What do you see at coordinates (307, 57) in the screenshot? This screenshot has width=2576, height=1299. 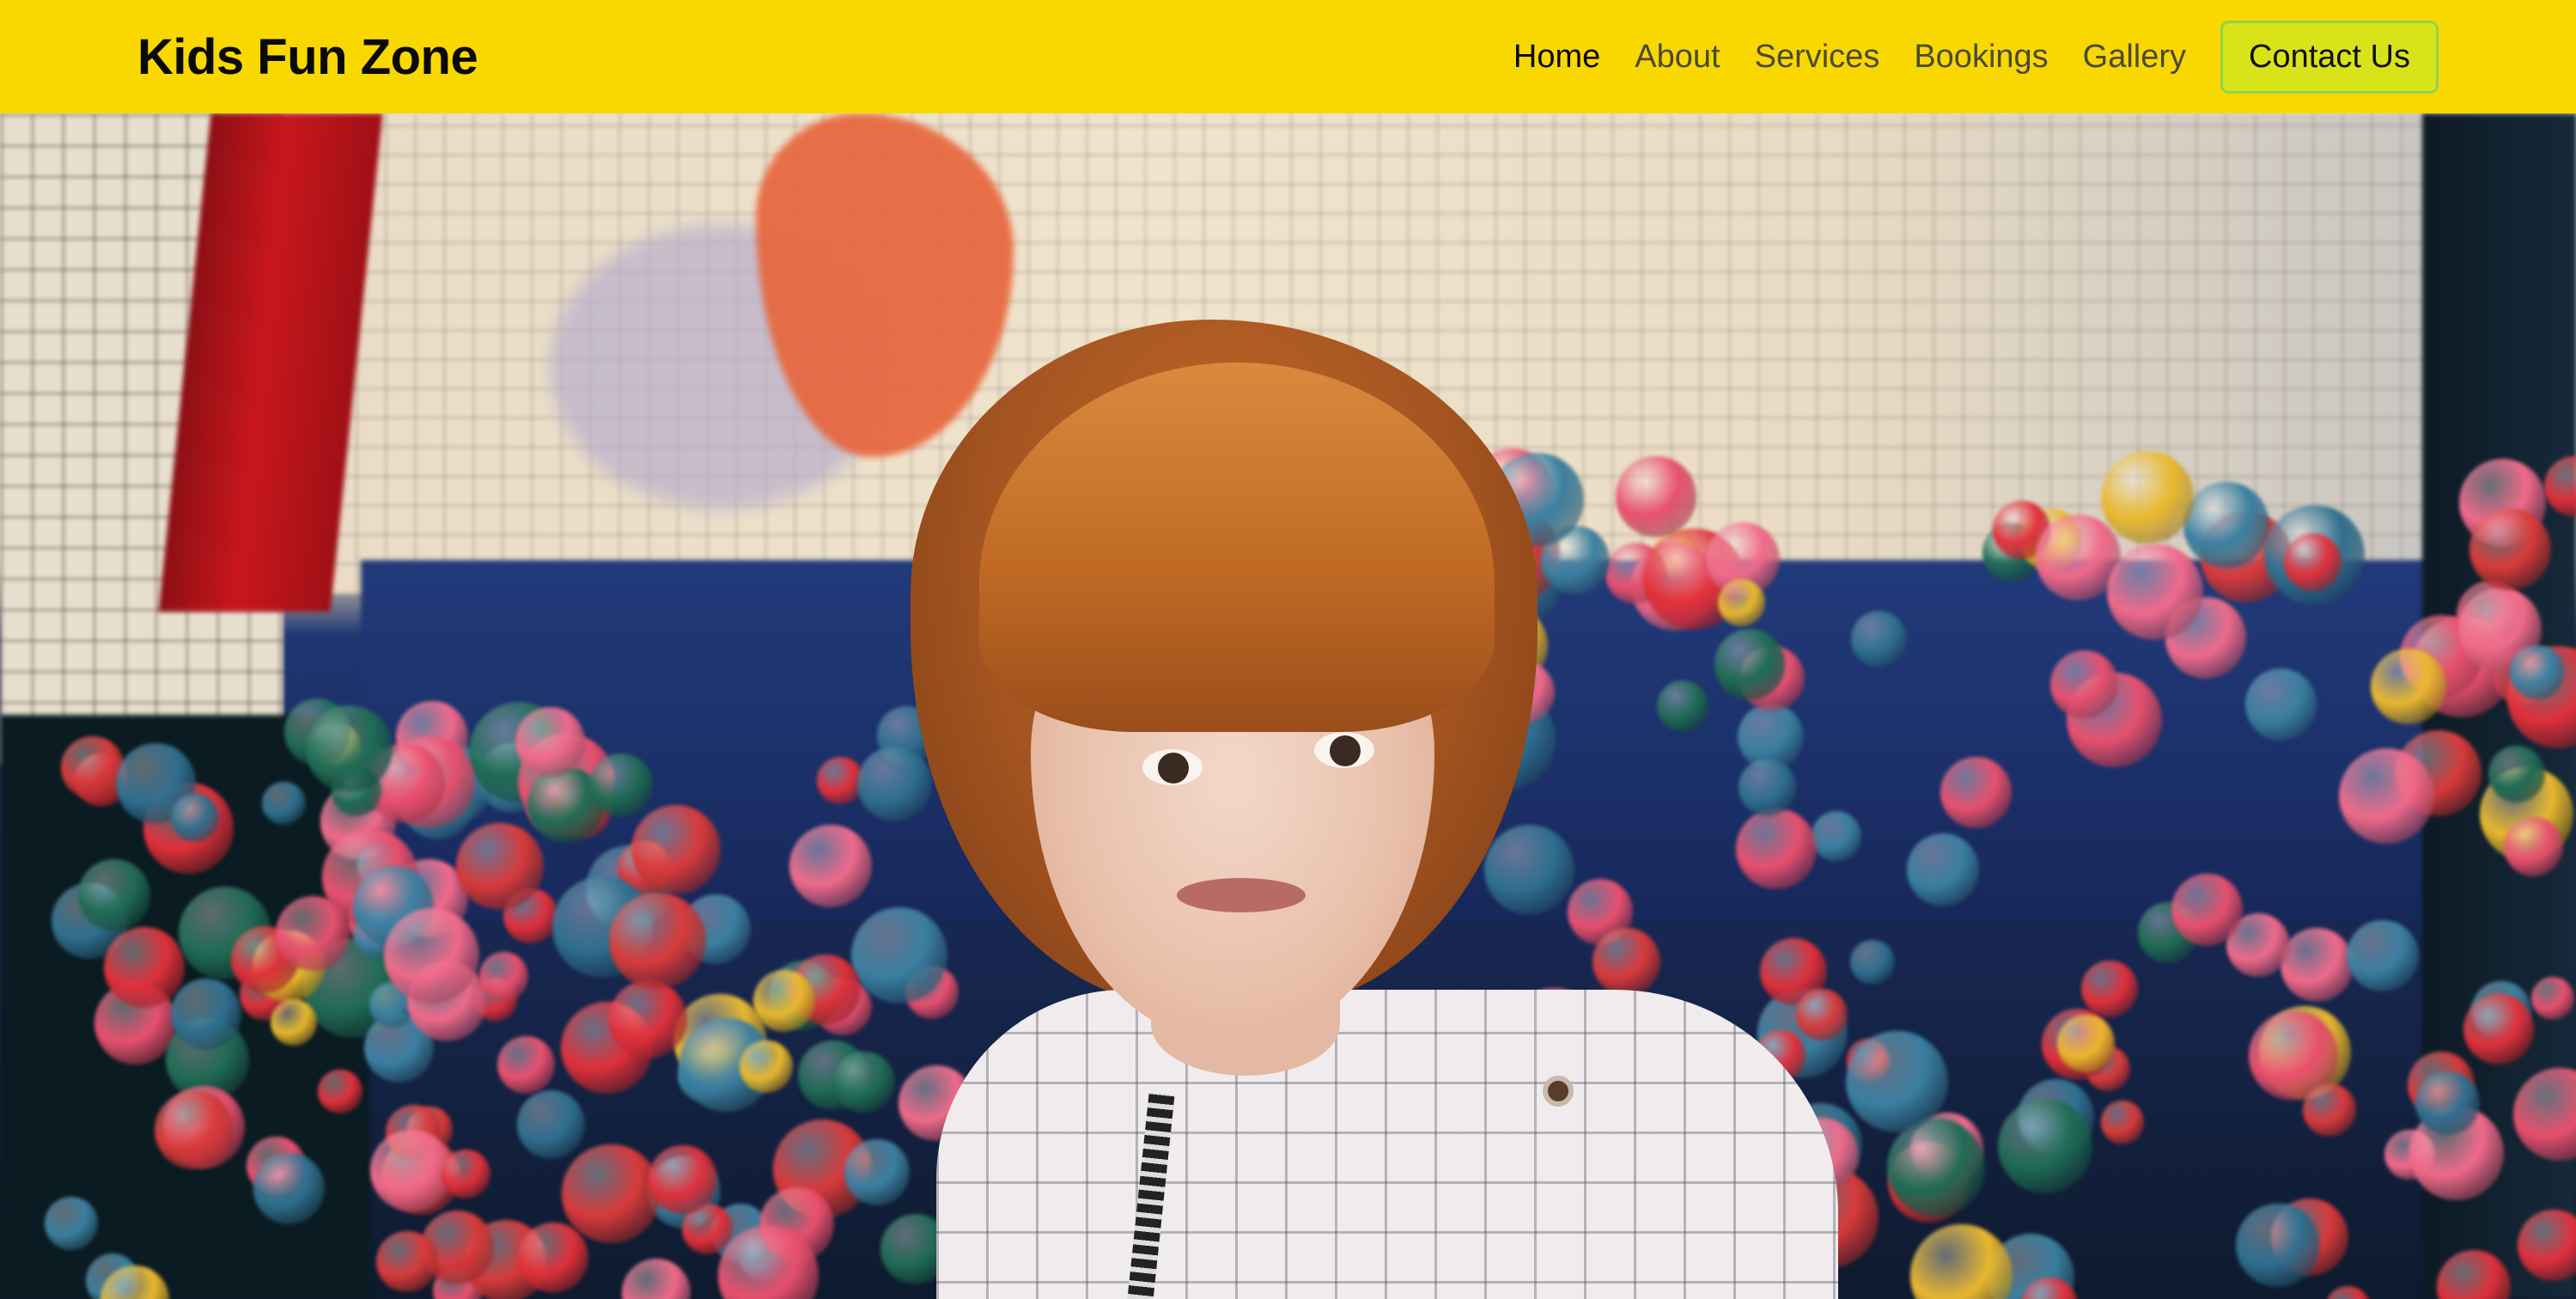 I see `brand-logo: Kids Fun Zone` at bounding box center [307, 57].